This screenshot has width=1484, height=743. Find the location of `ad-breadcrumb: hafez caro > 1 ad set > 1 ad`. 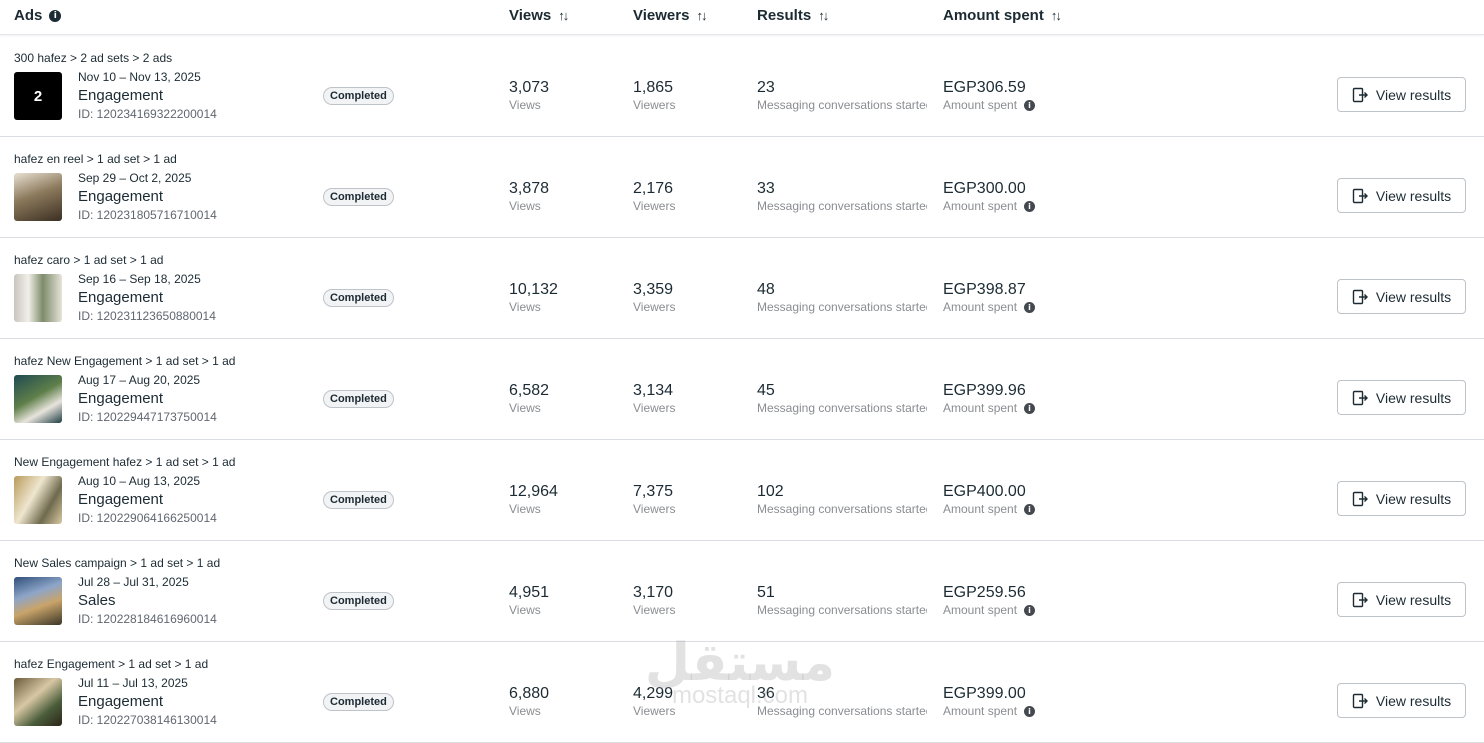

ad-breadcrumb: hafez caro > 1 ad set > 1 ad is located at coordinates (88, 260).